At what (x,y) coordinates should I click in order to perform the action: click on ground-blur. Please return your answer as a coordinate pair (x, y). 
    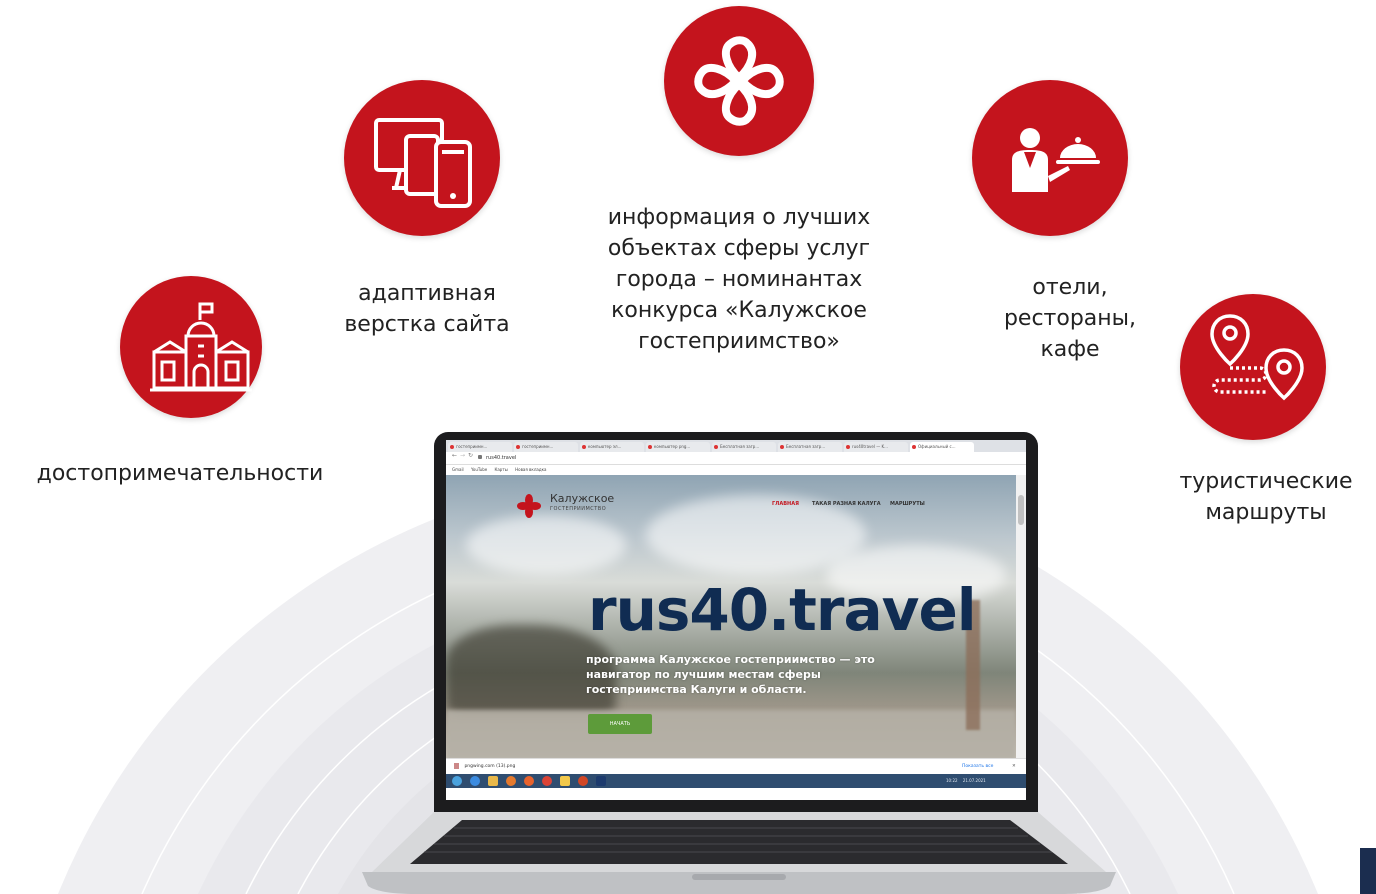
    Looking at the image, I should click on (731, 734).